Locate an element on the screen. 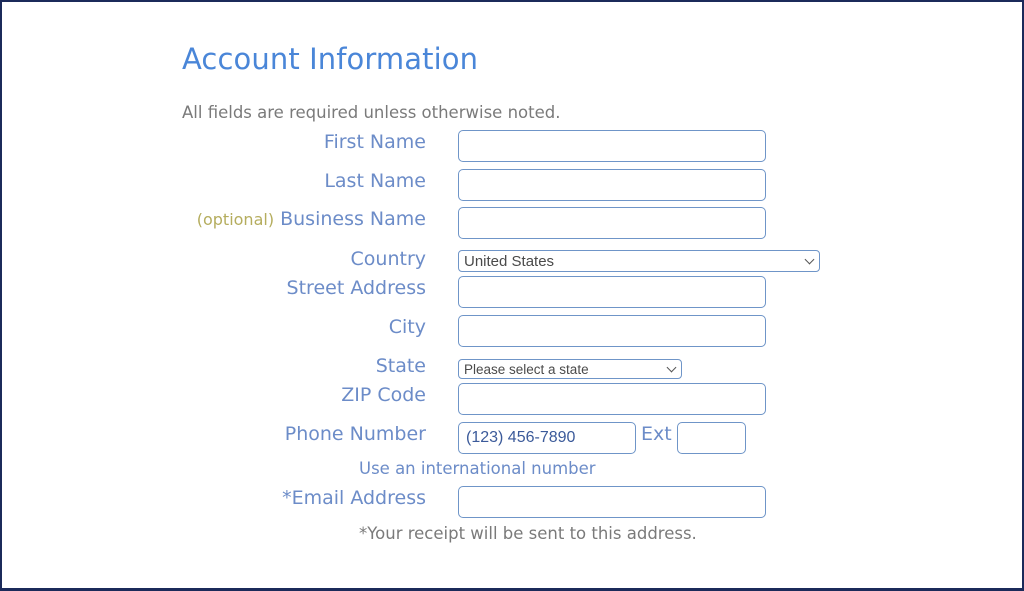 The image size is (1024, 591). state-label-text: State is located at coordinates (400, 366).